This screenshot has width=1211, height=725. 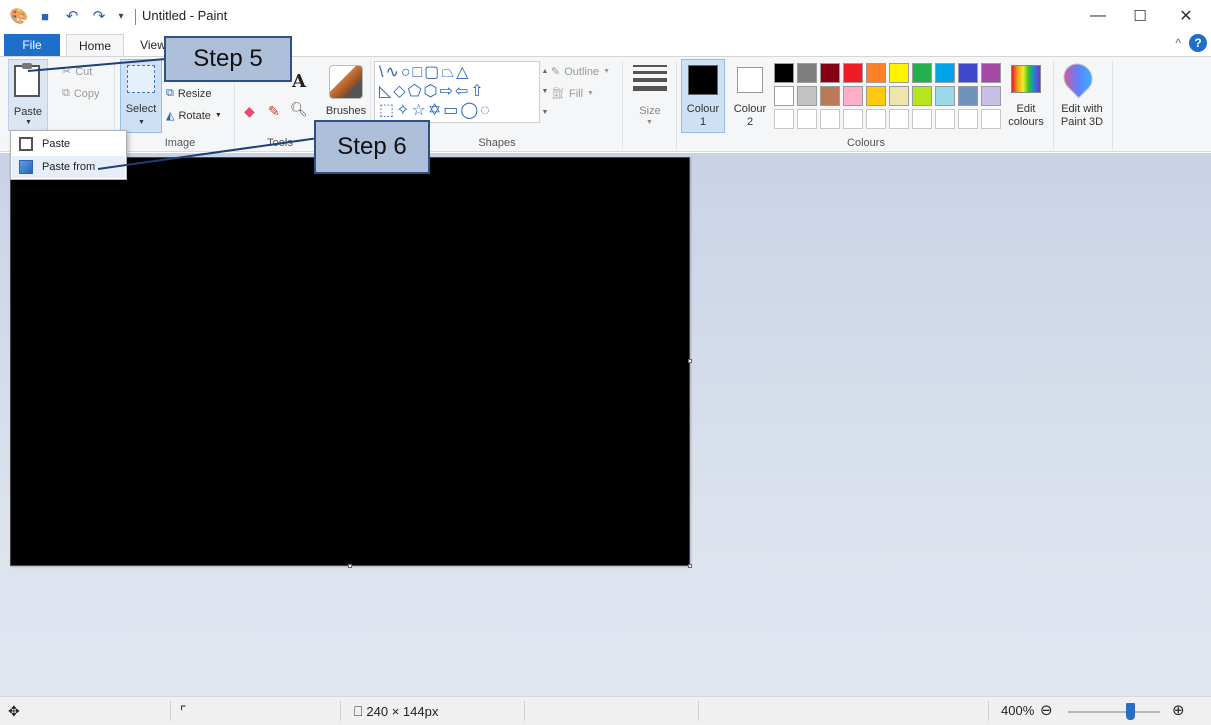 What do you see at coordinates (141, 122) in the screenshot?
I see `select-dropdown-arrow-icon: ▼` at bounding box center [141, 122].